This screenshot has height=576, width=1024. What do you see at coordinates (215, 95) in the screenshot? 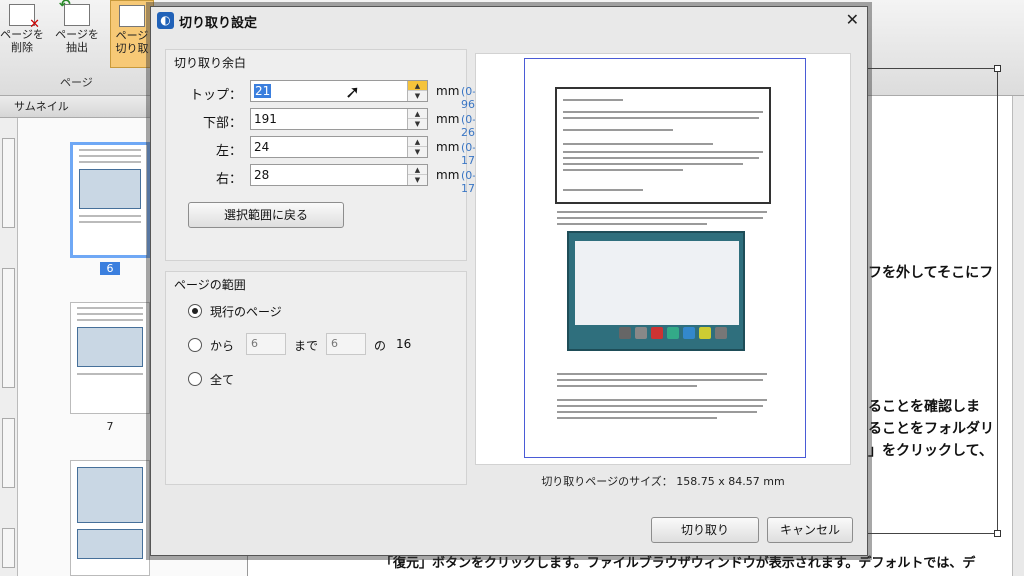
I see `top-margin-label: トップ：` at bounding box center [215, 95].